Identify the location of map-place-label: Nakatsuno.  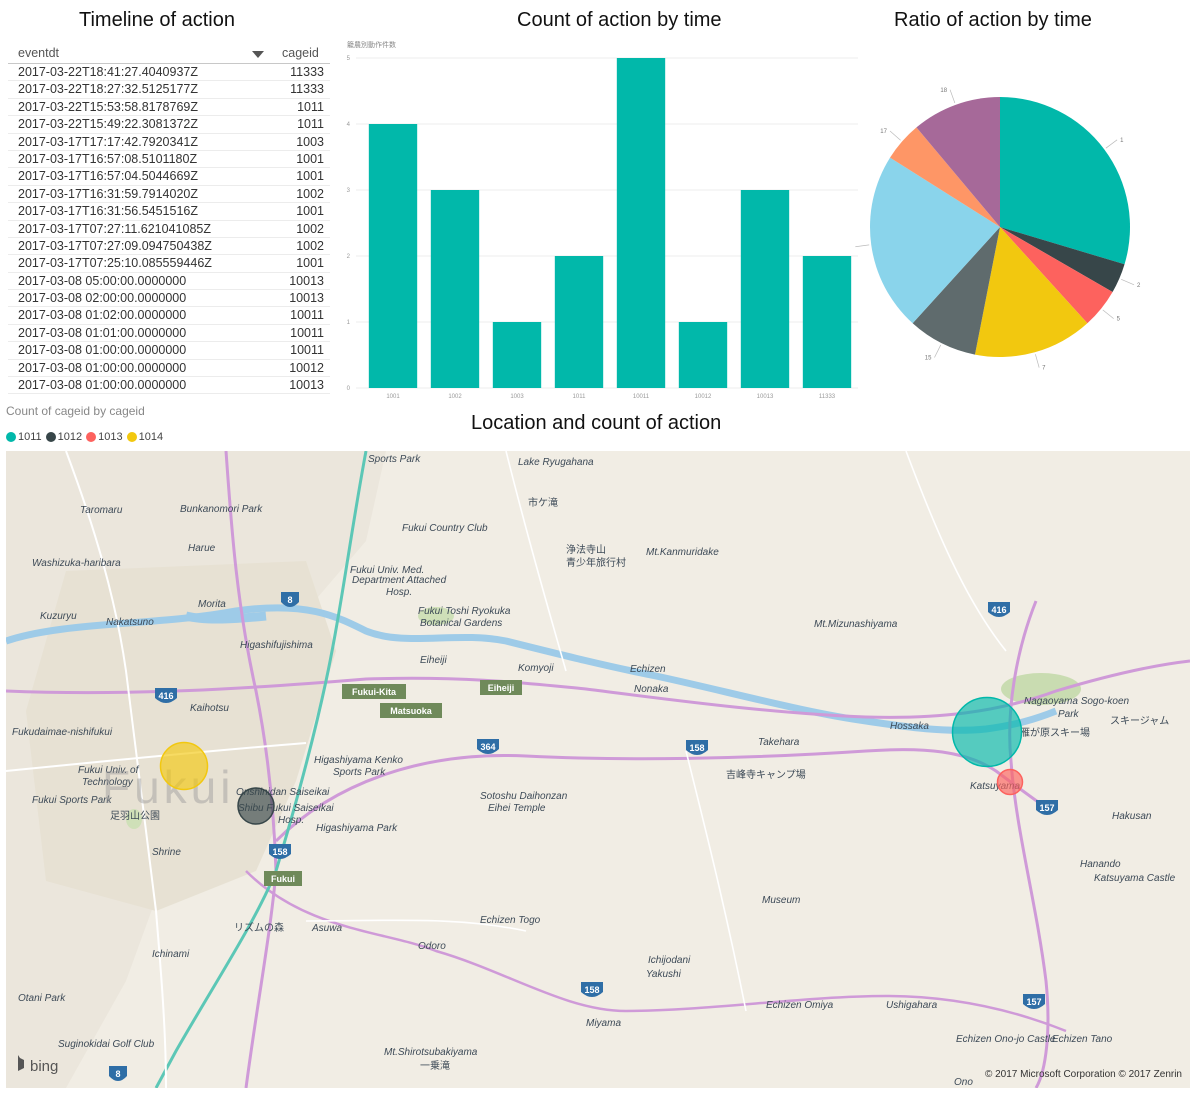
(130, 622).